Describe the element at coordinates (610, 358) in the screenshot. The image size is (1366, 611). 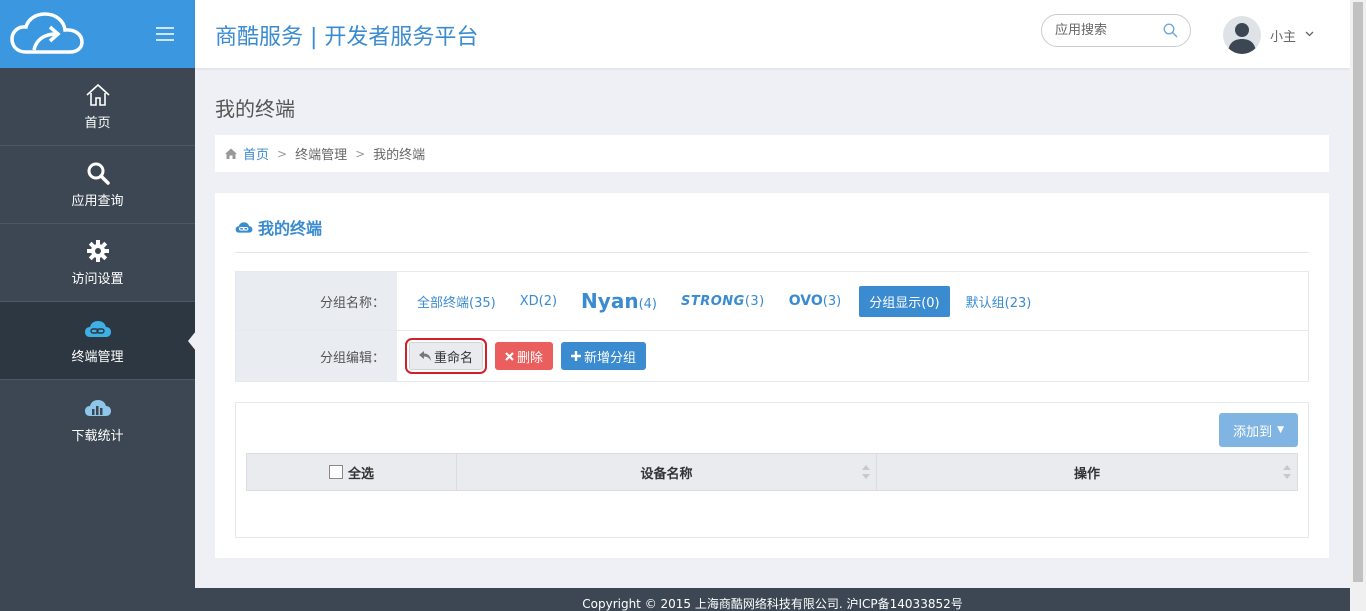
I see `add-group-label: 新增分组` at that location.